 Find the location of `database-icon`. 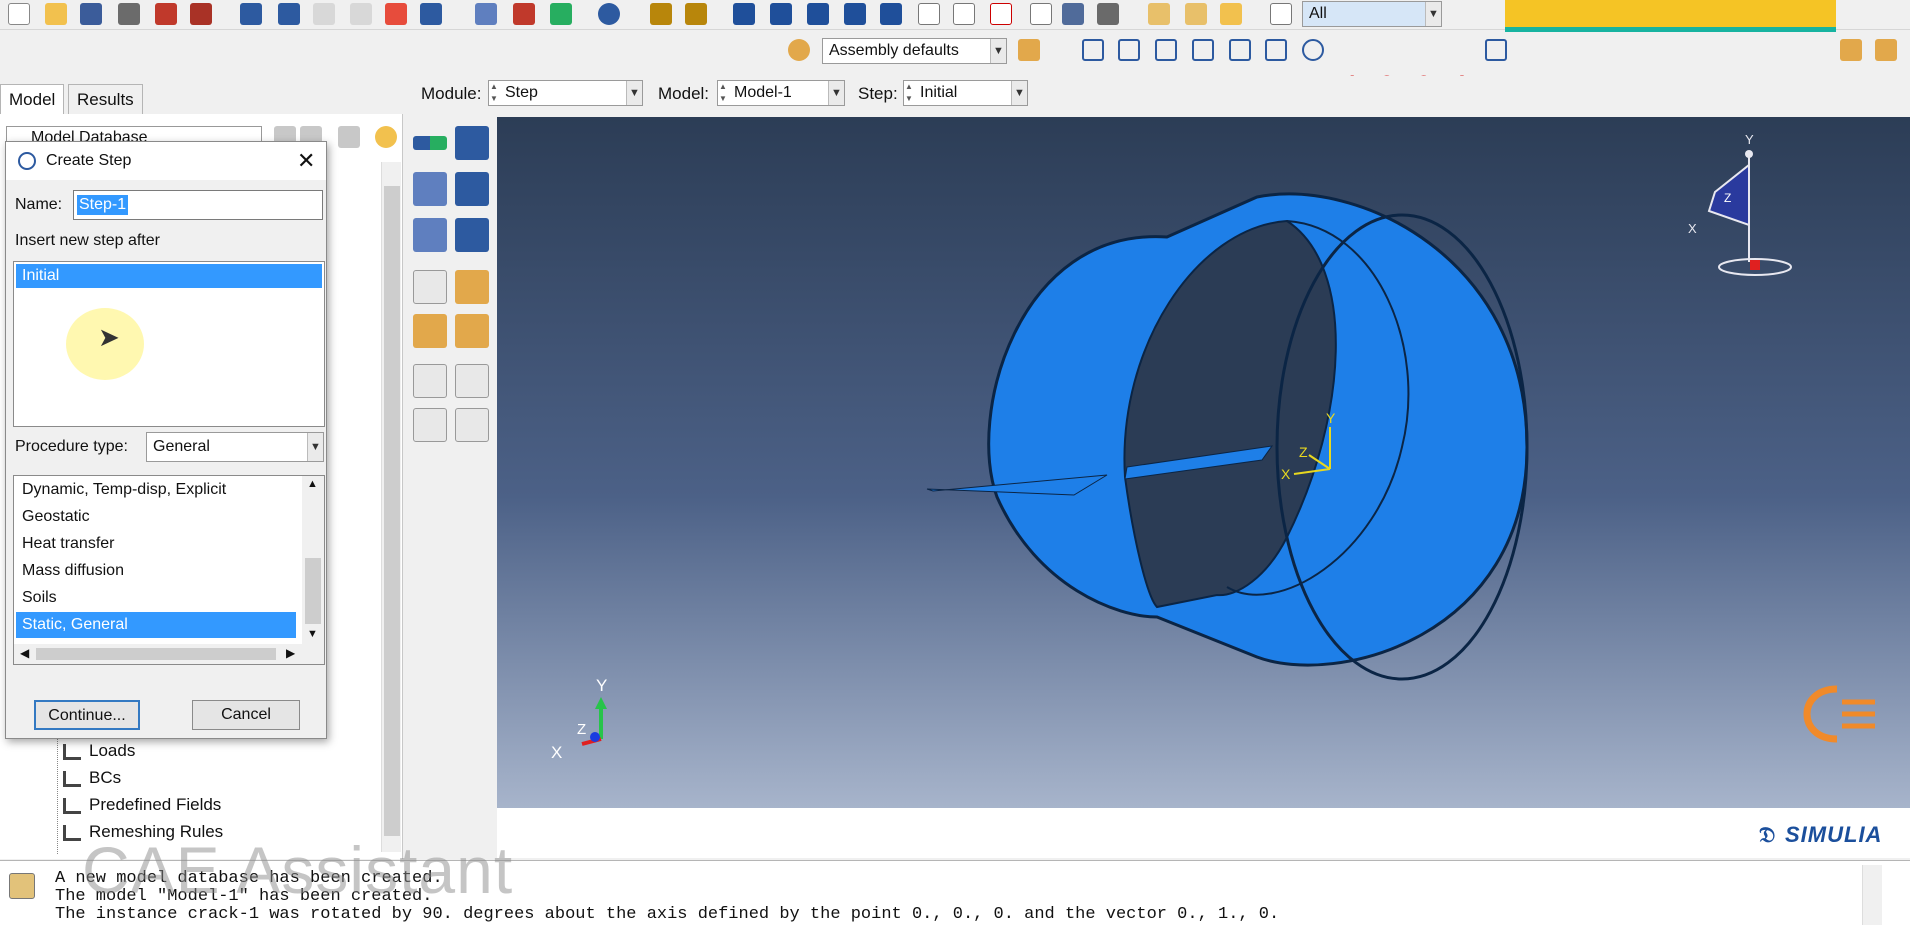

database-icon is located at coordinates (166, 14).